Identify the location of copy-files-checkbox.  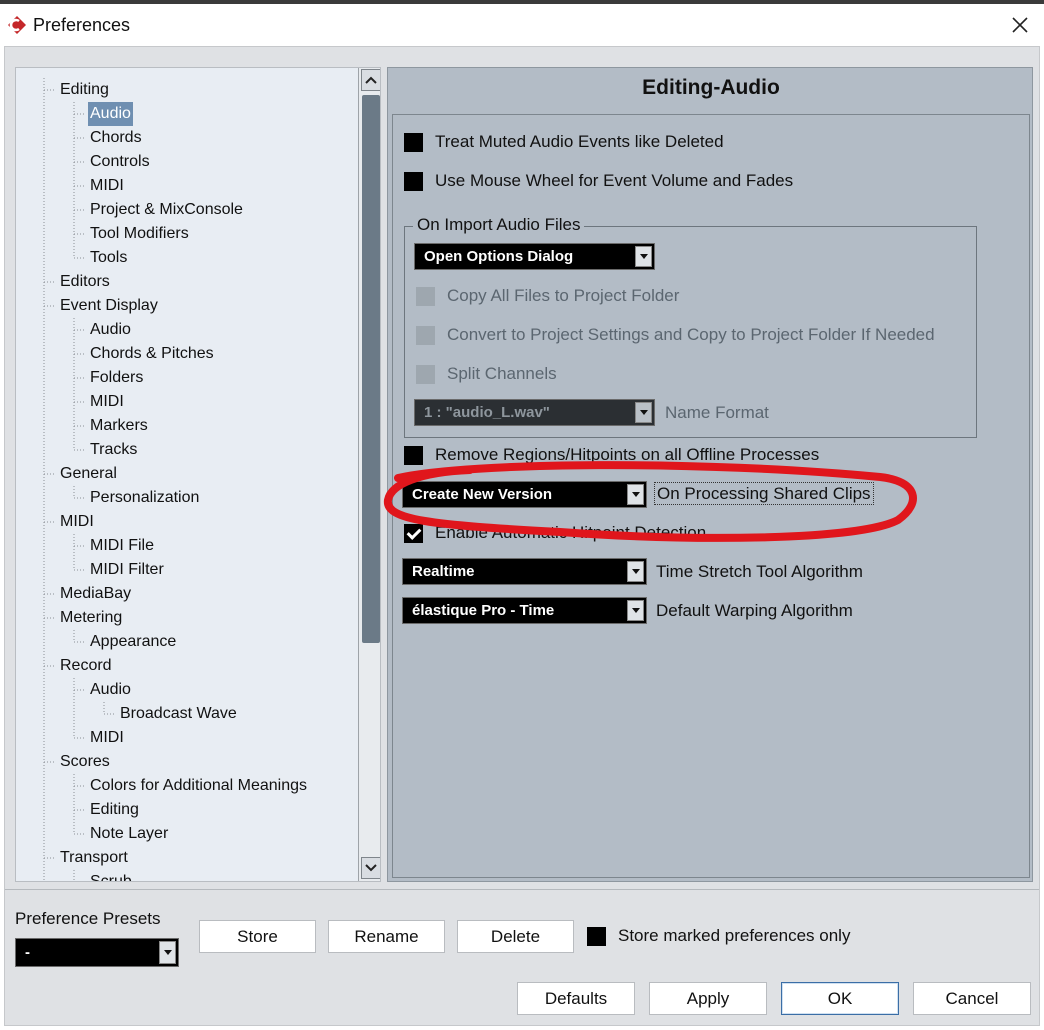
(425, 296).